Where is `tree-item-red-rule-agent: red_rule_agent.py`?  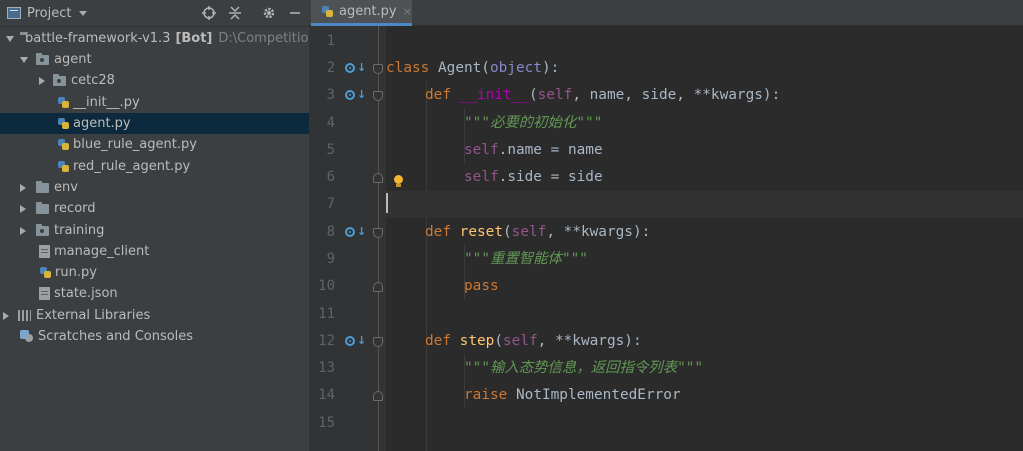
tree-item-red-rule-agent: red_rule_agent.py is located at coordinates (154, 166).